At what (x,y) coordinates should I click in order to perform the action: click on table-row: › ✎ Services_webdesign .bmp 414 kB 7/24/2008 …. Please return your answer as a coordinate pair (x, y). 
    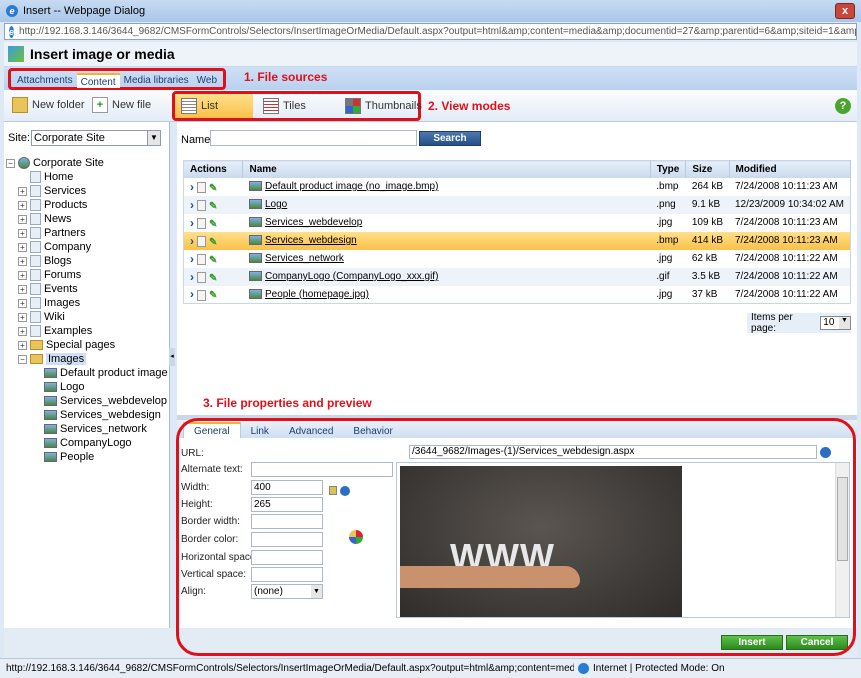
    Looking at the image, I should click on (517, 240).